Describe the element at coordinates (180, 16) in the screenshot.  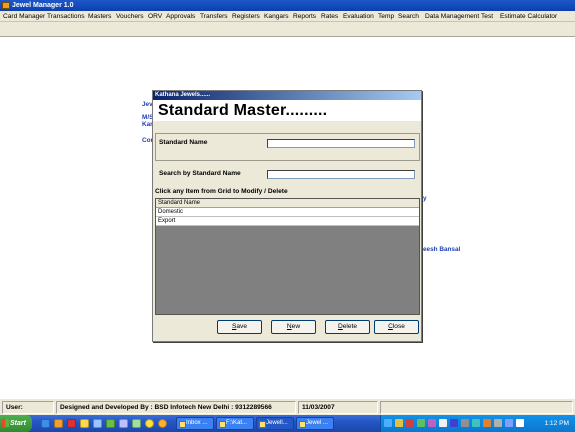
I see `menu-approvals: Approvals` at that location.